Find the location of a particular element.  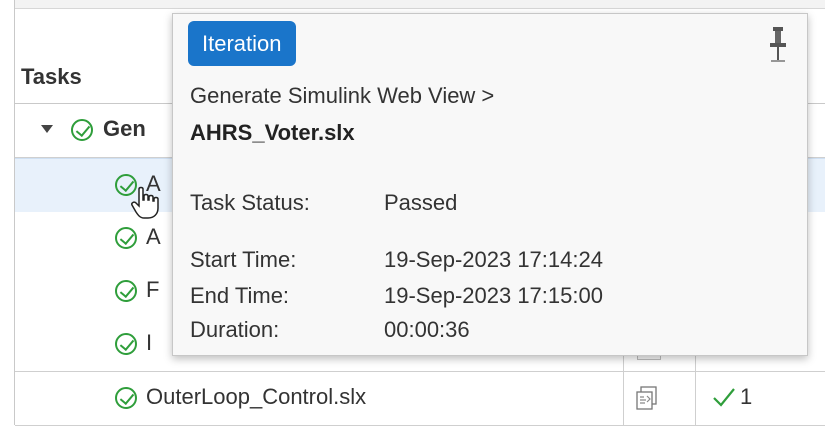

task-row-label: I is located at coordinates (149, 342).